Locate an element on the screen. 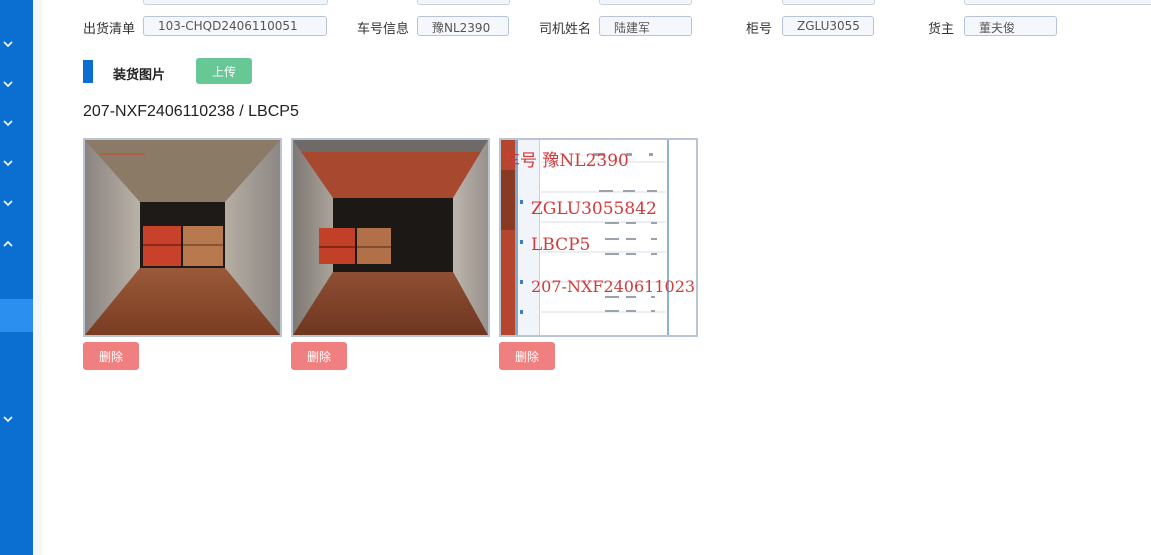 This screenshot has width=1151, height=555. handwriting-line: ZGLU3055842 is located at coordinates (594, 209).